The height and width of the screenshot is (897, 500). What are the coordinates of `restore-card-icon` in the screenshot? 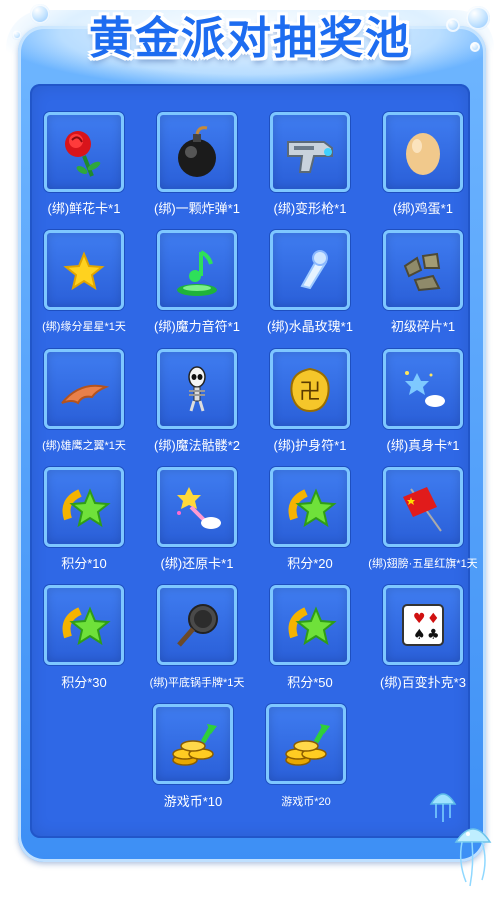 It's located at (197, 507).